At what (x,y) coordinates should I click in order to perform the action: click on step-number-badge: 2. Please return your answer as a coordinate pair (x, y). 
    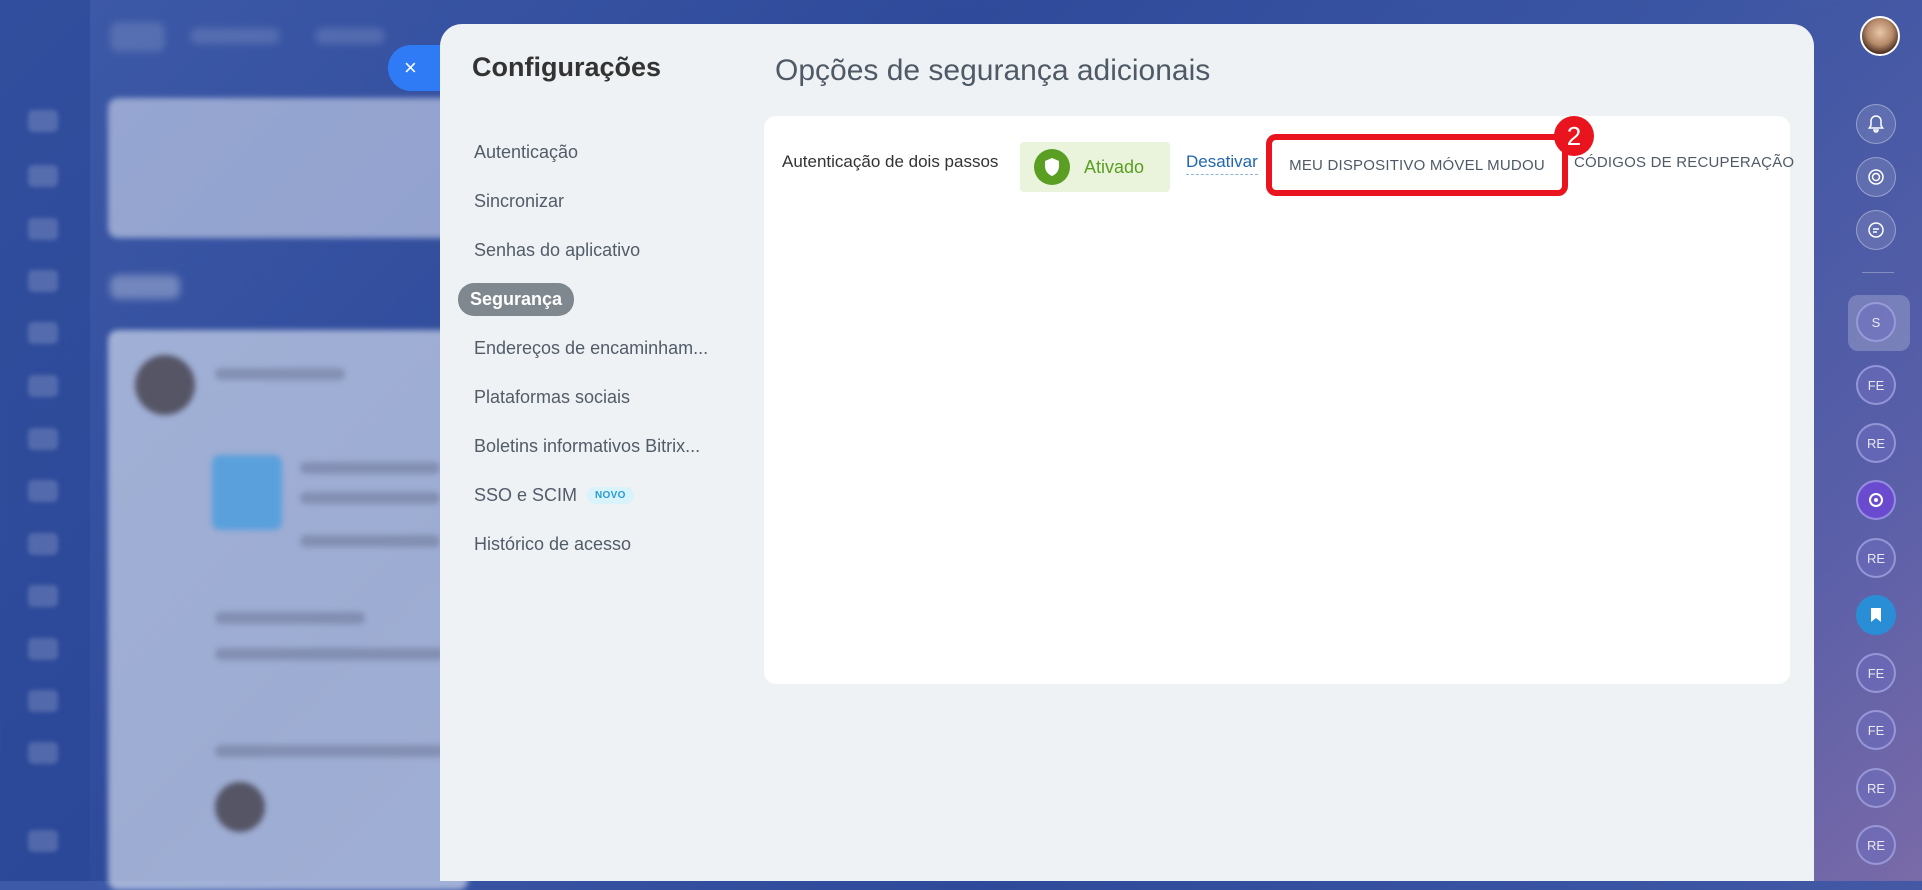
    Looking at the image, I should click on (1574, 136).